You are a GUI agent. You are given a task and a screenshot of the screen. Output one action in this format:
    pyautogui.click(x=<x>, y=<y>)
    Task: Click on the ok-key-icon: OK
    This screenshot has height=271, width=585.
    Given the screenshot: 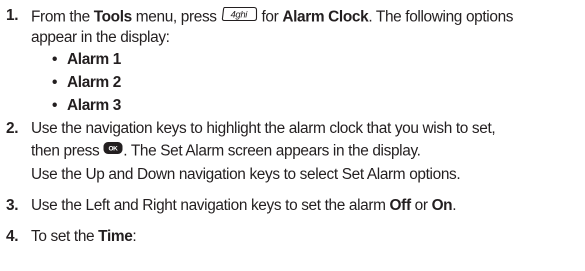 What is the action you would take?
    pyautogui.click(x=113, y=150)
    